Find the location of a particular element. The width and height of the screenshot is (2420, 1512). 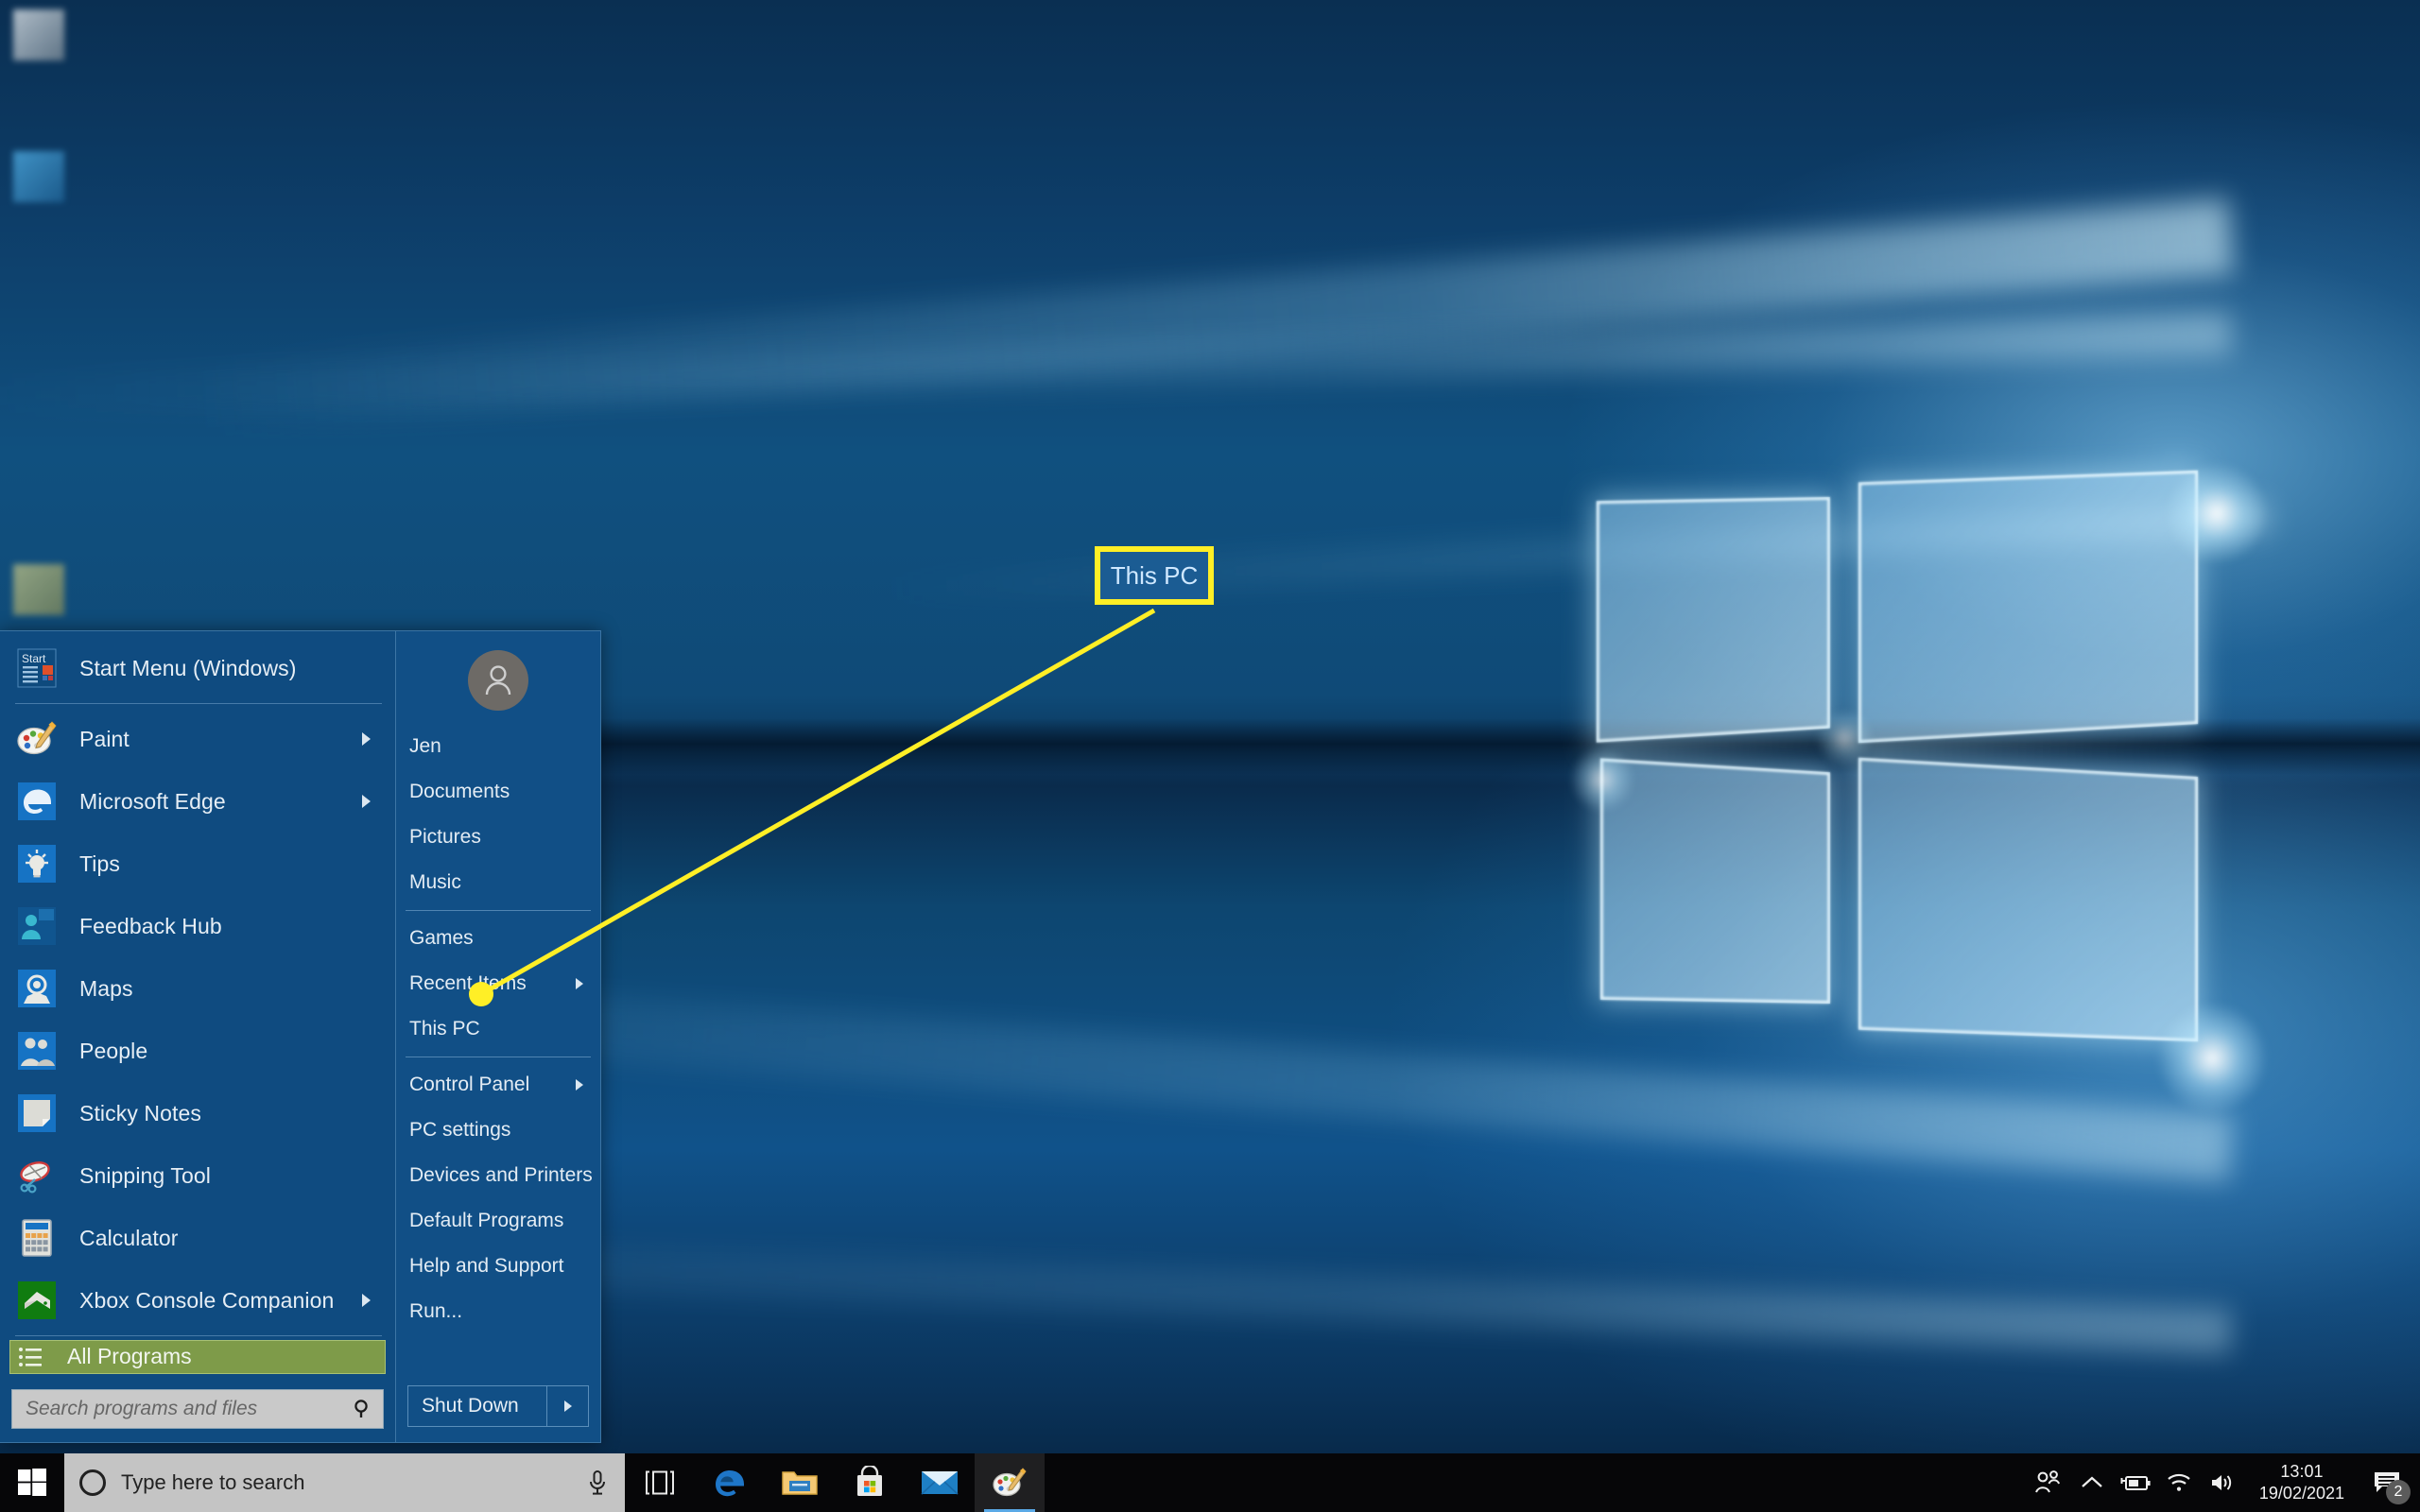

start-menu-item-this-pc: This PC is located at coordinates (498, 1029).